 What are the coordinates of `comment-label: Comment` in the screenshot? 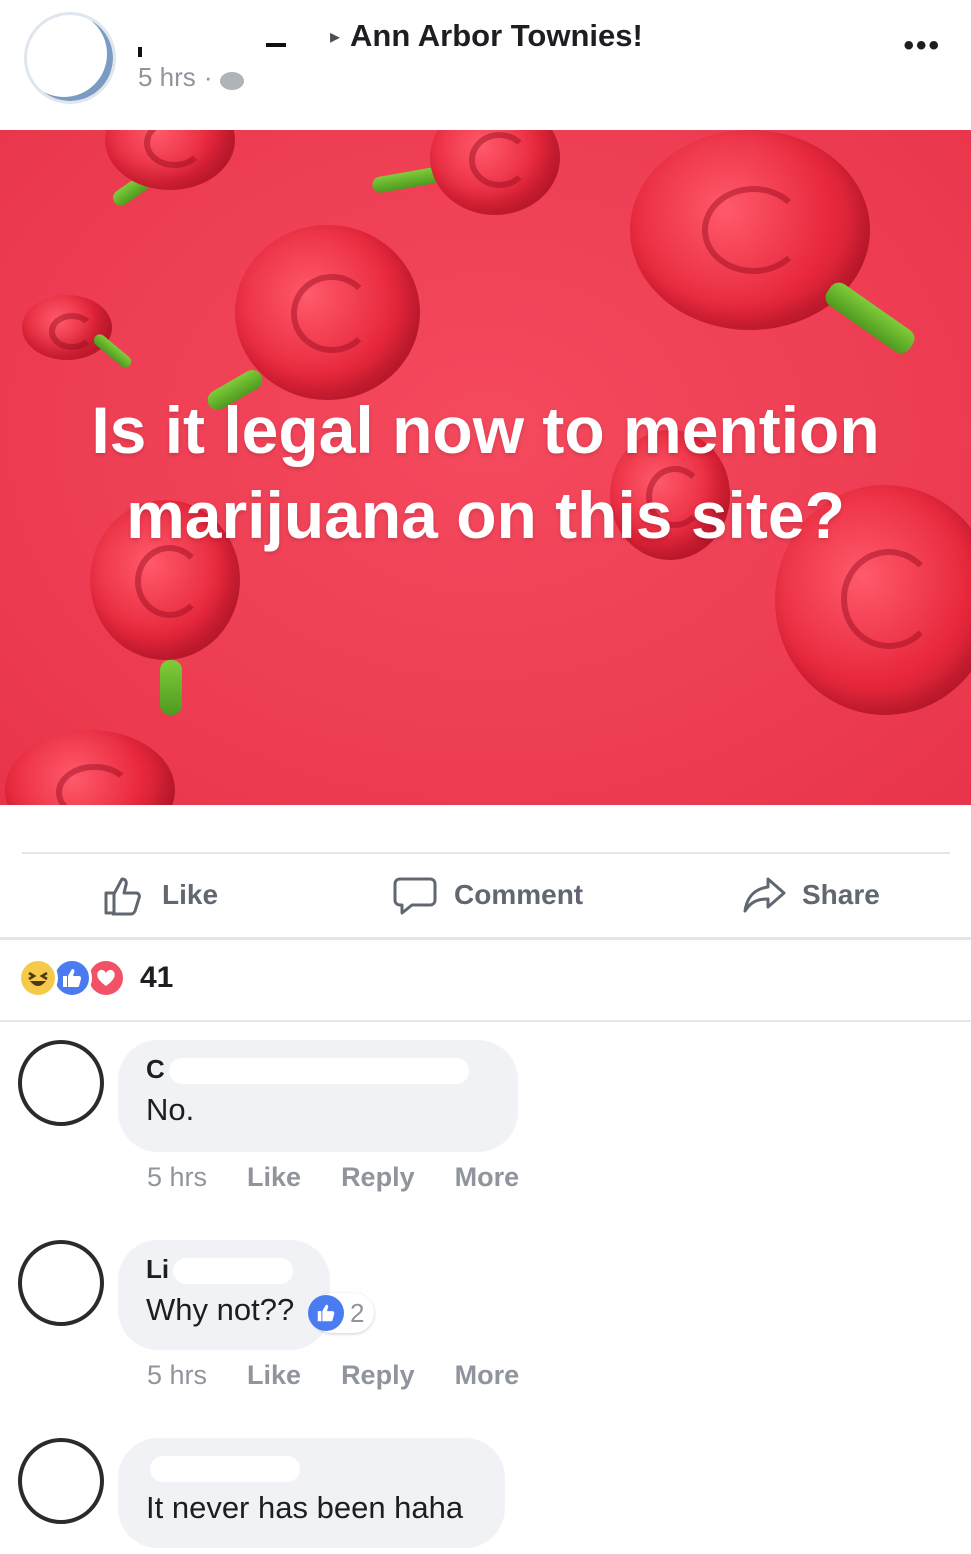 It's located at (519, 894).